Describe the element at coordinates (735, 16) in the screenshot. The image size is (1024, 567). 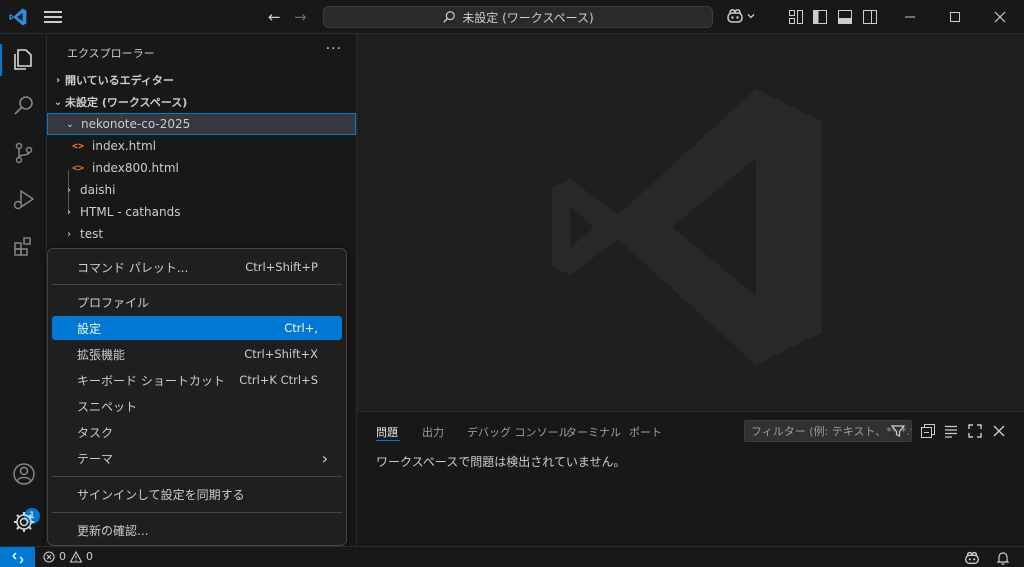
I see `copilot-icon` at that location.